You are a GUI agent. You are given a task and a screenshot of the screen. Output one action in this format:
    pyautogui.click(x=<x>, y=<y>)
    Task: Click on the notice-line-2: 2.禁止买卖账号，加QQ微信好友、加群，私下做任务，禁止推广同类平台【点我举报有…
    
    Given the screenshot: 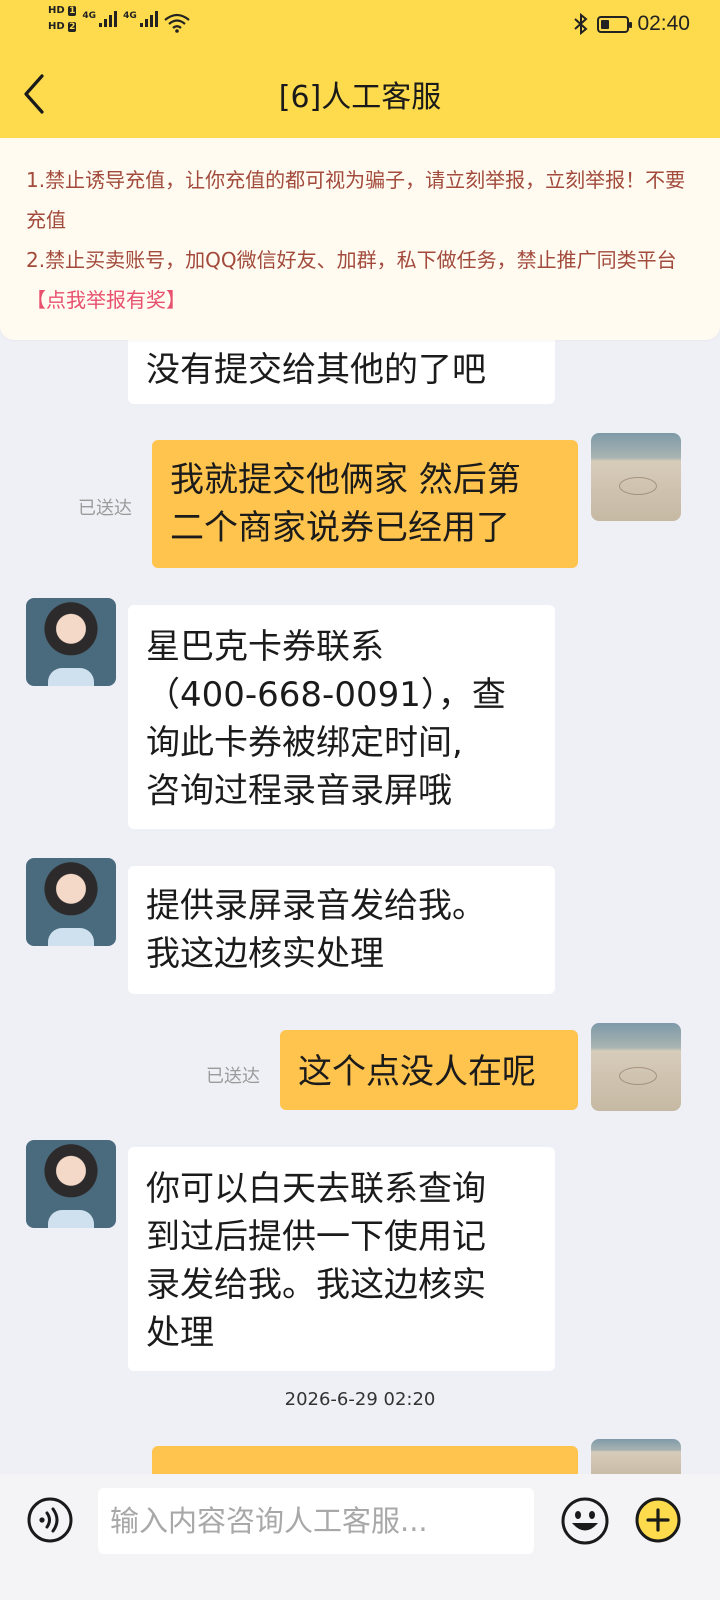 What is the action you would take?
    pyautogui.click(x=351, y=280)
    